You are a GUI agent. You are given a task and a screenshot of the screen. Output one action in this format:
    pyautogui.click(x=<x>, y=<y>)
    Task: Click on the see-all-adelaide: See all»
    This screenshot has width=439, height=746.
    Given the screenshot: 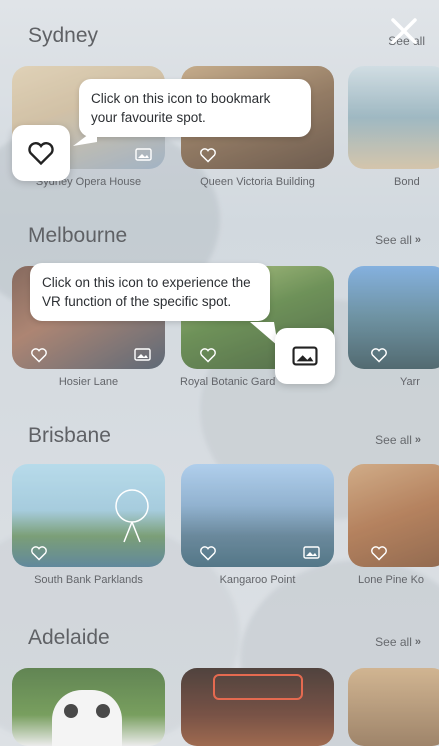 What is the action you would take?
    pyautogui.click(x=398, y=642)
    